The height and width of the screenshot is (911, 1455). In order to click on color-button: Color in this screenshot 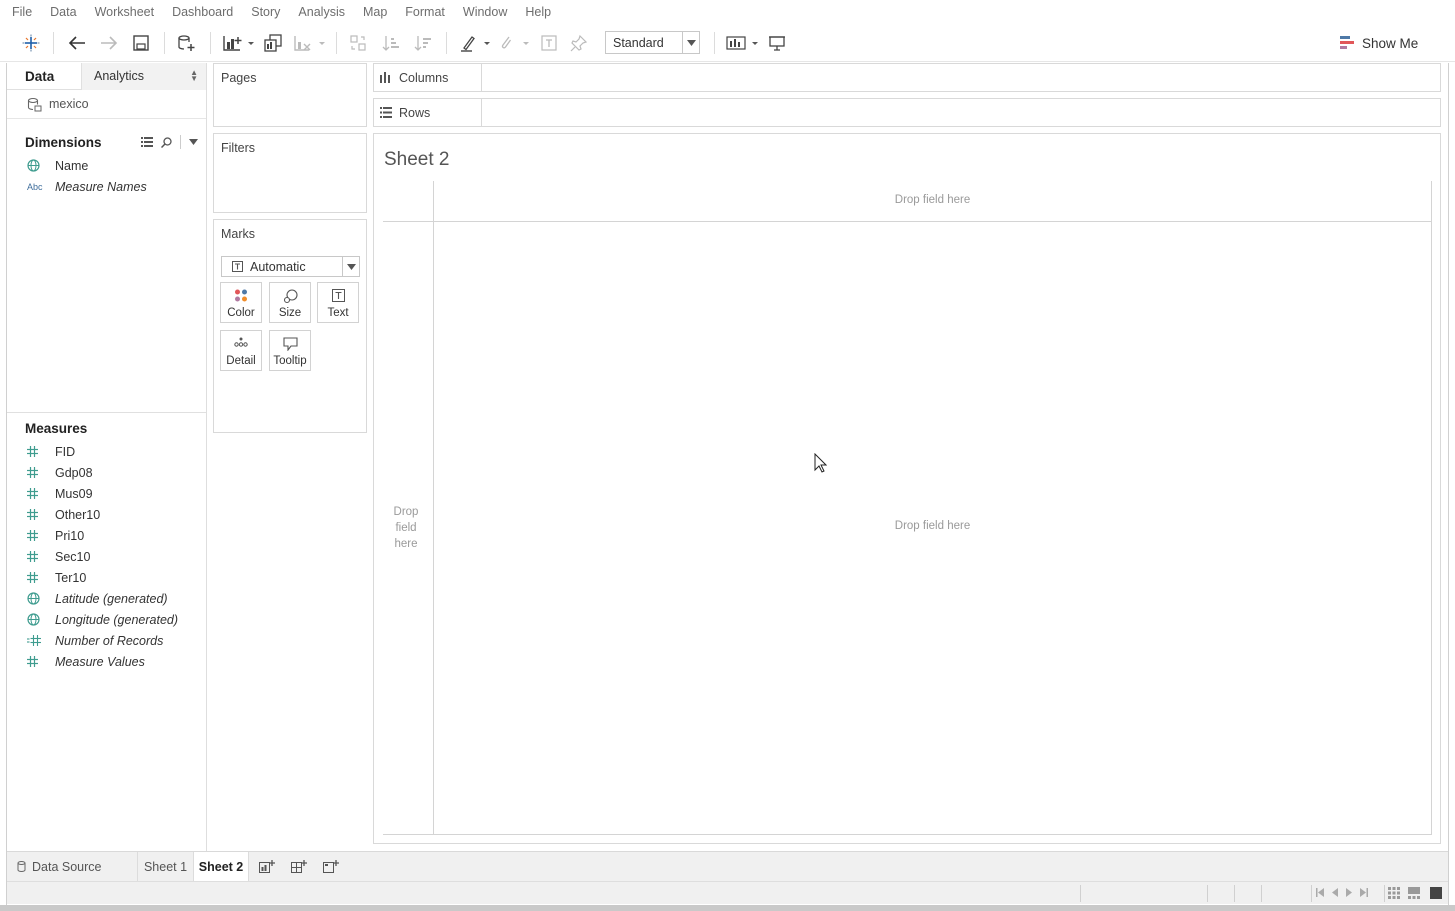, I will do `click(241, 302)`.